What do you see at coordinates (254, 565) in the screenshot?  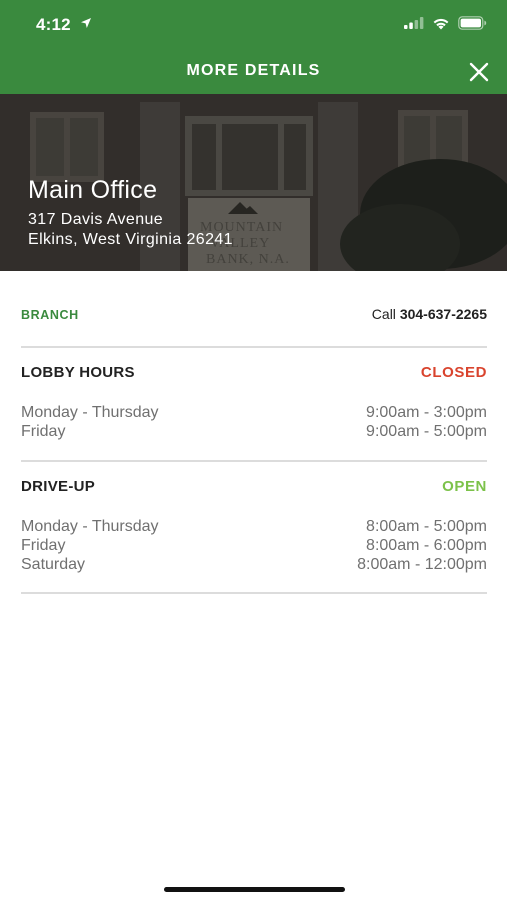 I see `hours-row: Saturday 8:00am - 12:00pm` at bounding box center [254, 565].